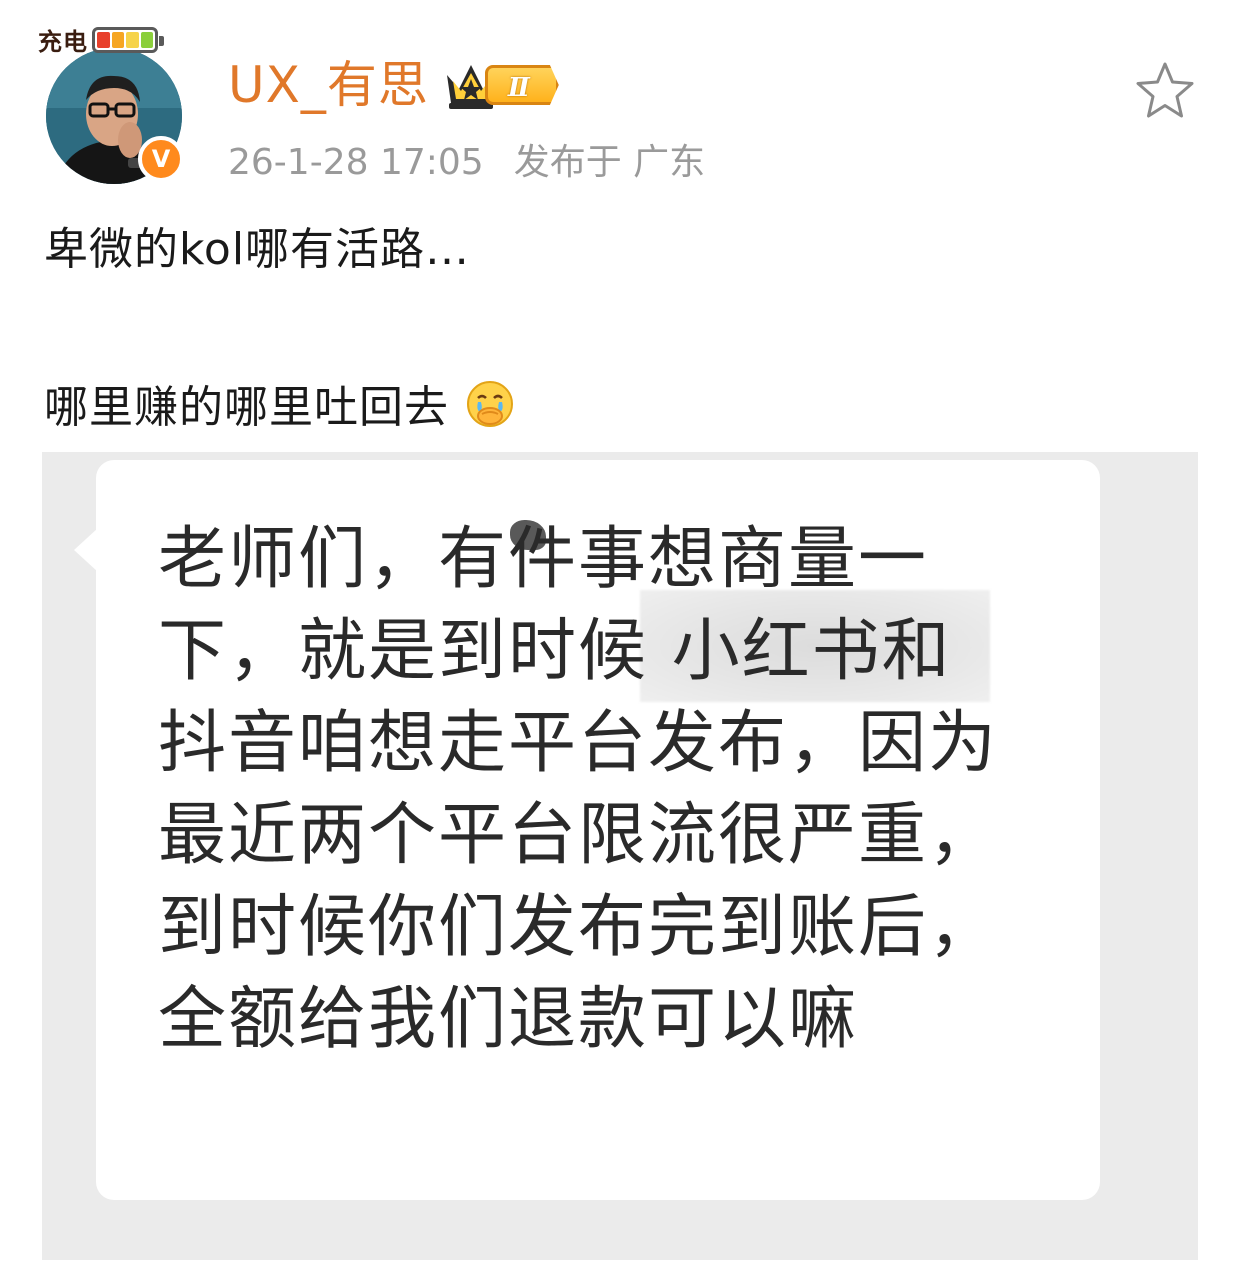  What do you see at coordinates (609, 162) in the screenshot?
I see `location: 发布于 广东` at bounding box center [609, 162].